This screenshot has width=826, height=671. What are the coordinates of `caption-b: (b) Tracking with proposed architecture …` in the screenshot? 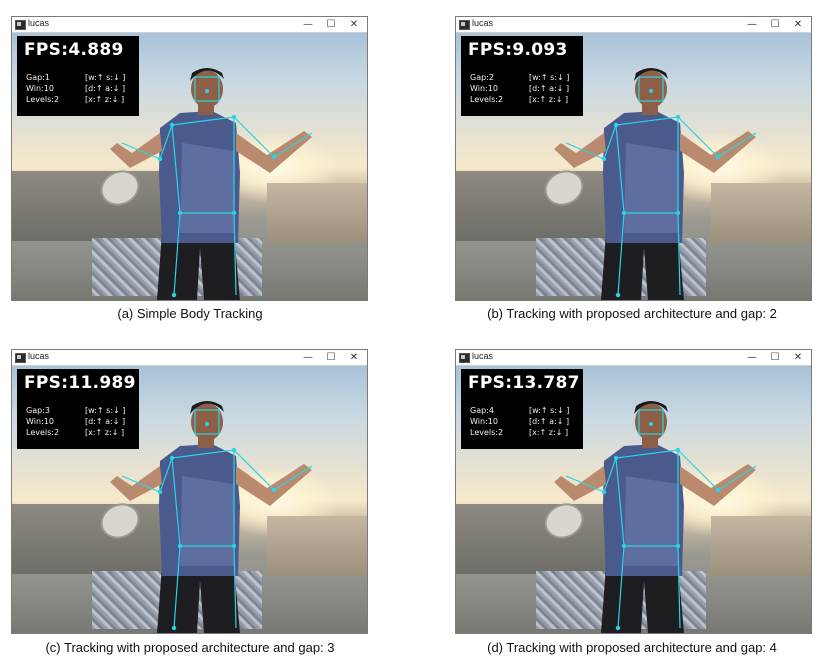 It's located at (632, 313).